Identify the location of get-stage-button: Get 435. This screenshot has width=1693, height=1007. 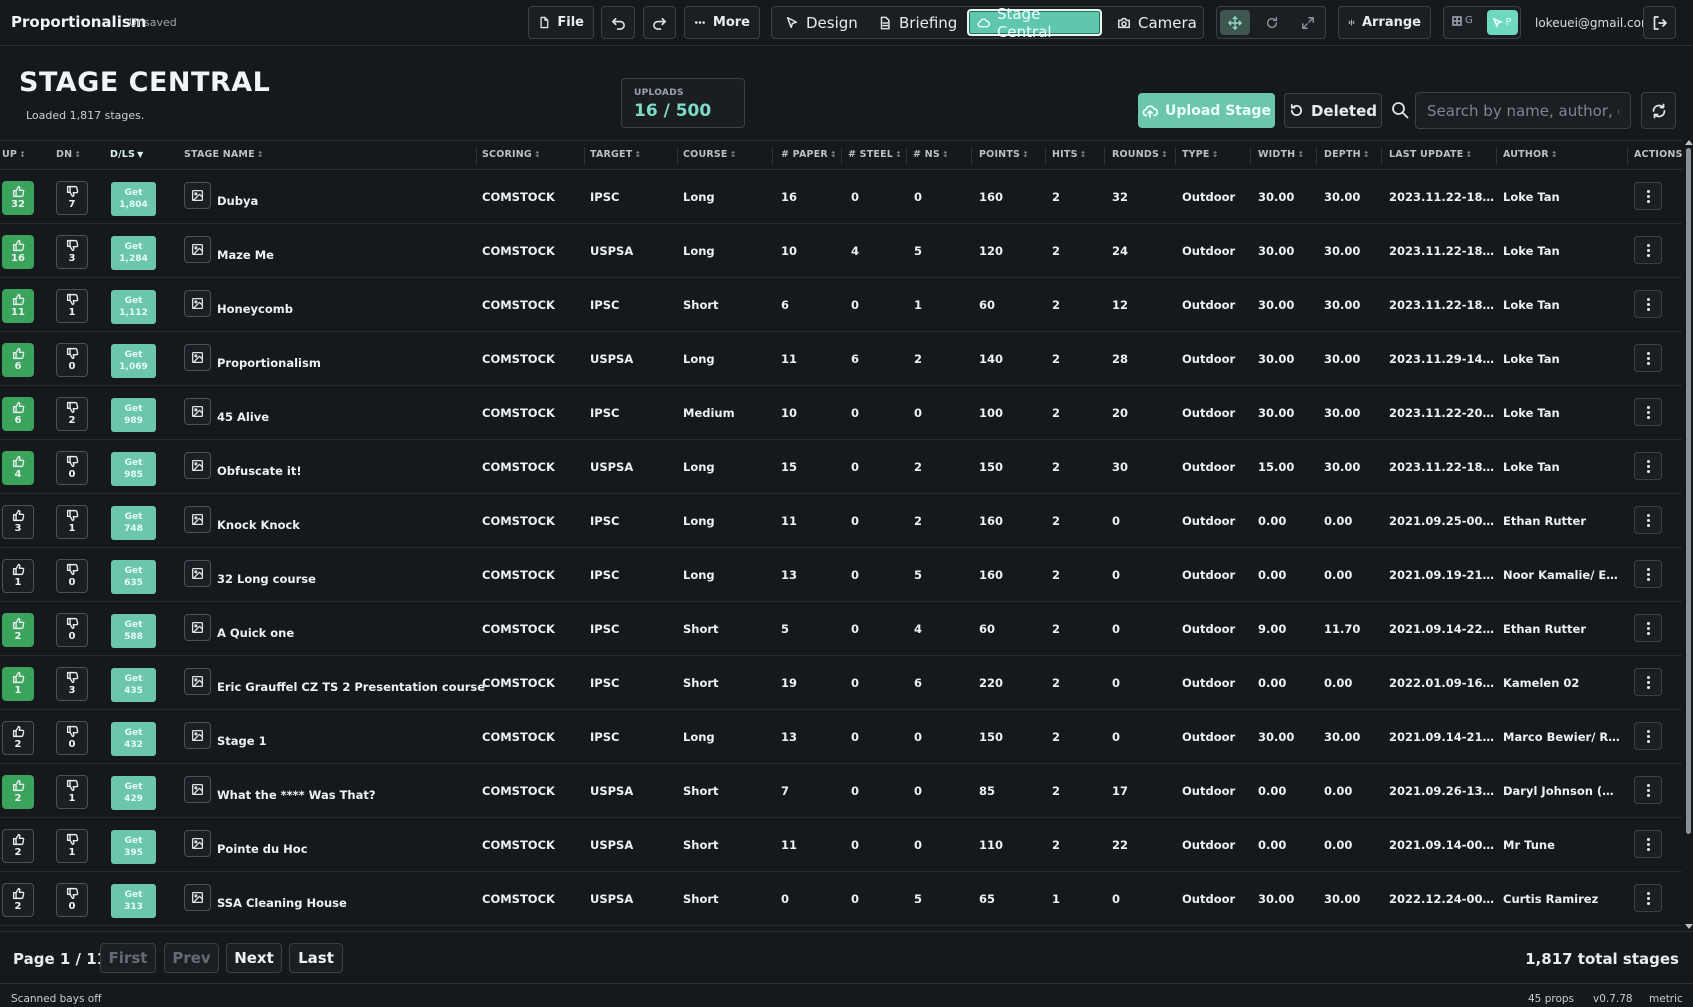
(133, 685).